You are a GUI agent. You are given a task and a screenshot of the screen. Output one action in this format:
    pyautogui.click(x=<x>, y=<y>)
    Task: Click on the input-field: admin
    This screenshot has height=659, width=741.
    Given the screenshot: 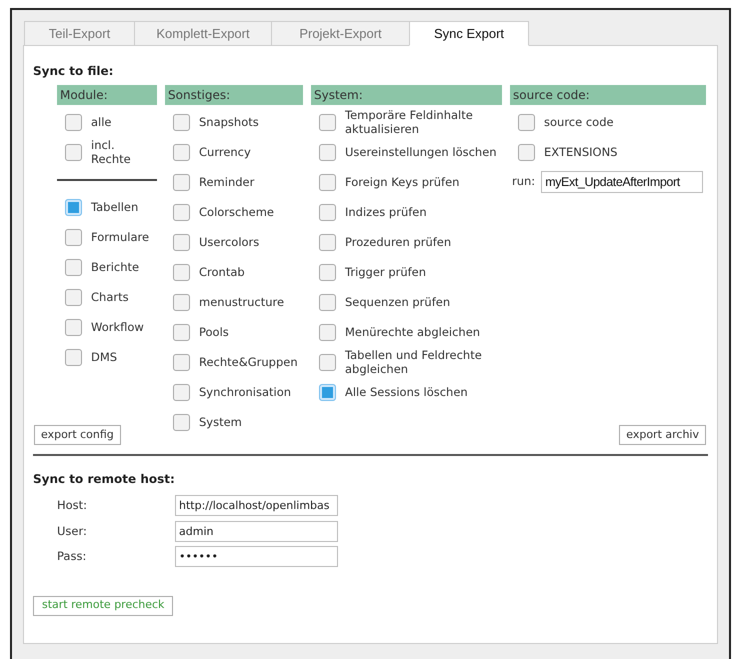 What is the action you would take?
    pyautogui.click(x=256, y=531)
    